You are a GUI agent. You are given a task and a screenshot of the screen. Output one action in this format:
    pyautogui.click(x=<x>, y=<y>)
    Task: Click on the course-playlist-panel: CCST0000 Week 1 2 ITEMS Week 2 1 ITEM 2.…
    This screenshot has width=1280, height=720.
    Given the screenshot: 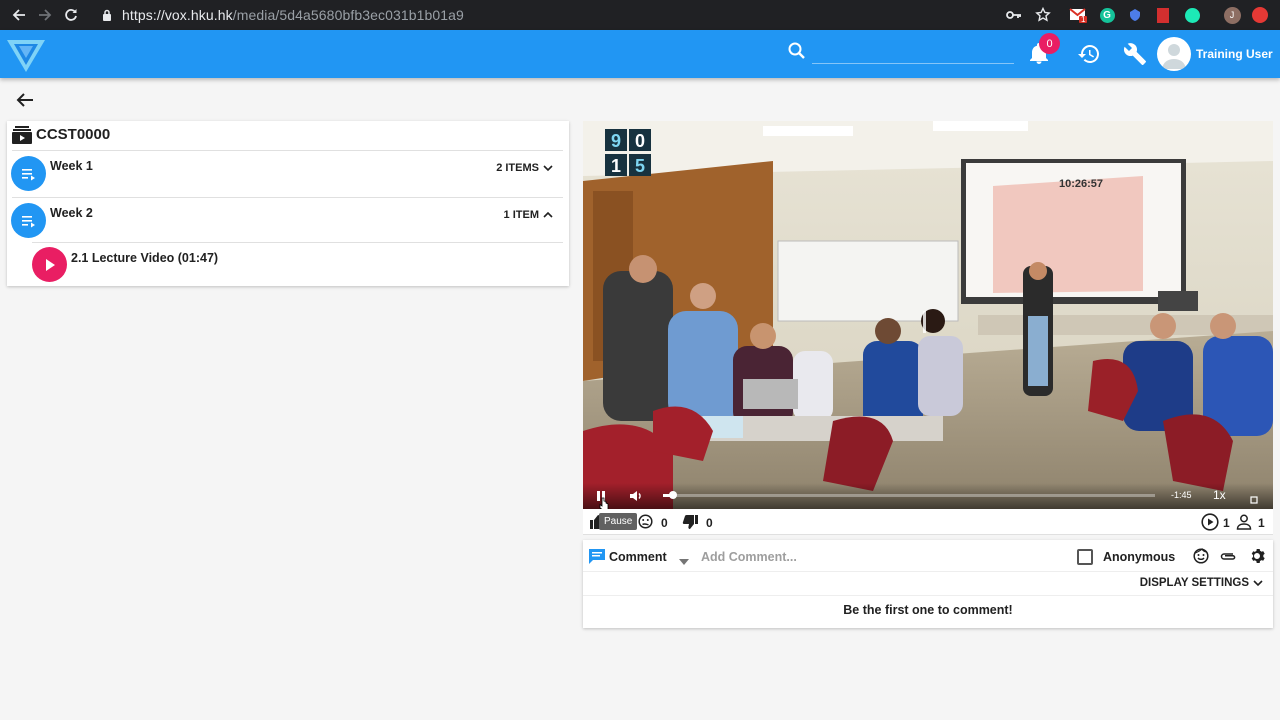 What is the action you would take?
    pyautogui.click(x=288, y=203)
    